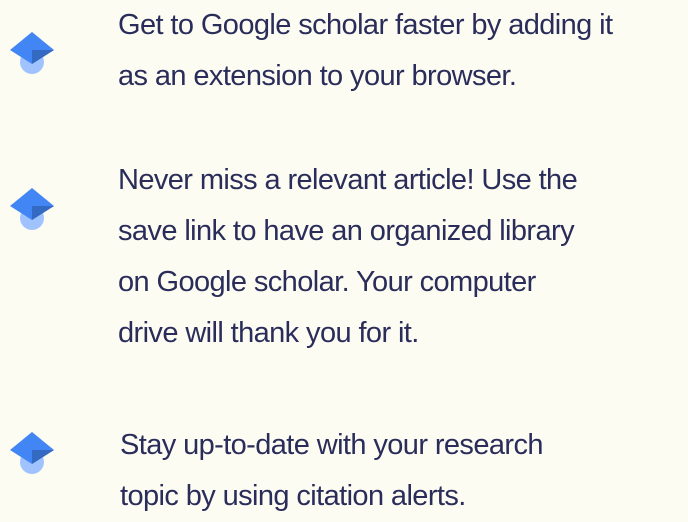  I want to click on tip-line: on Google scholar. Your computer, so click(327, 282).